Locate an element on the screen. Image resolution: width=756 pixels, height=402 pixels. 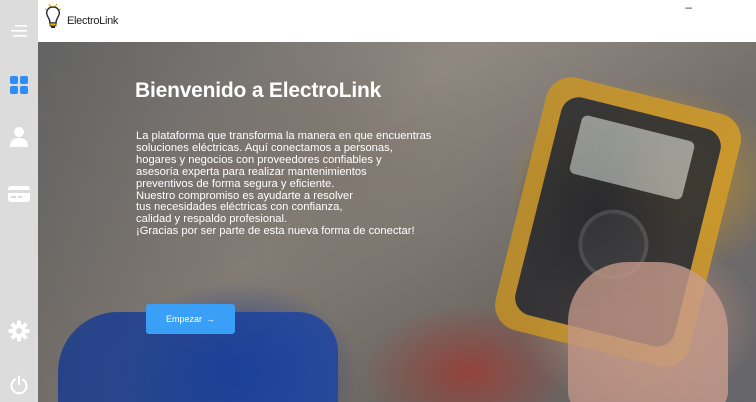
menu-toggle-button is located at coordinates (19, 31).